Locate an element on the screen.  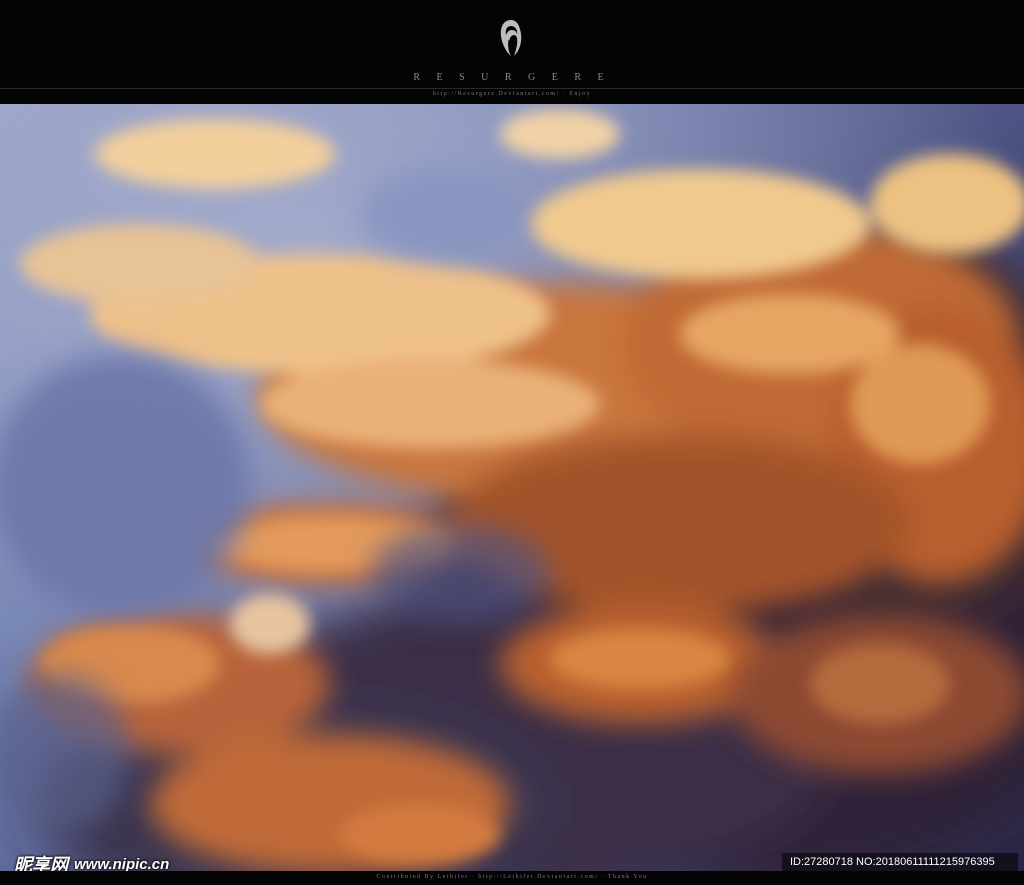
watermark-site-url: www.nipic.cn is located at coordinates (122, 864).